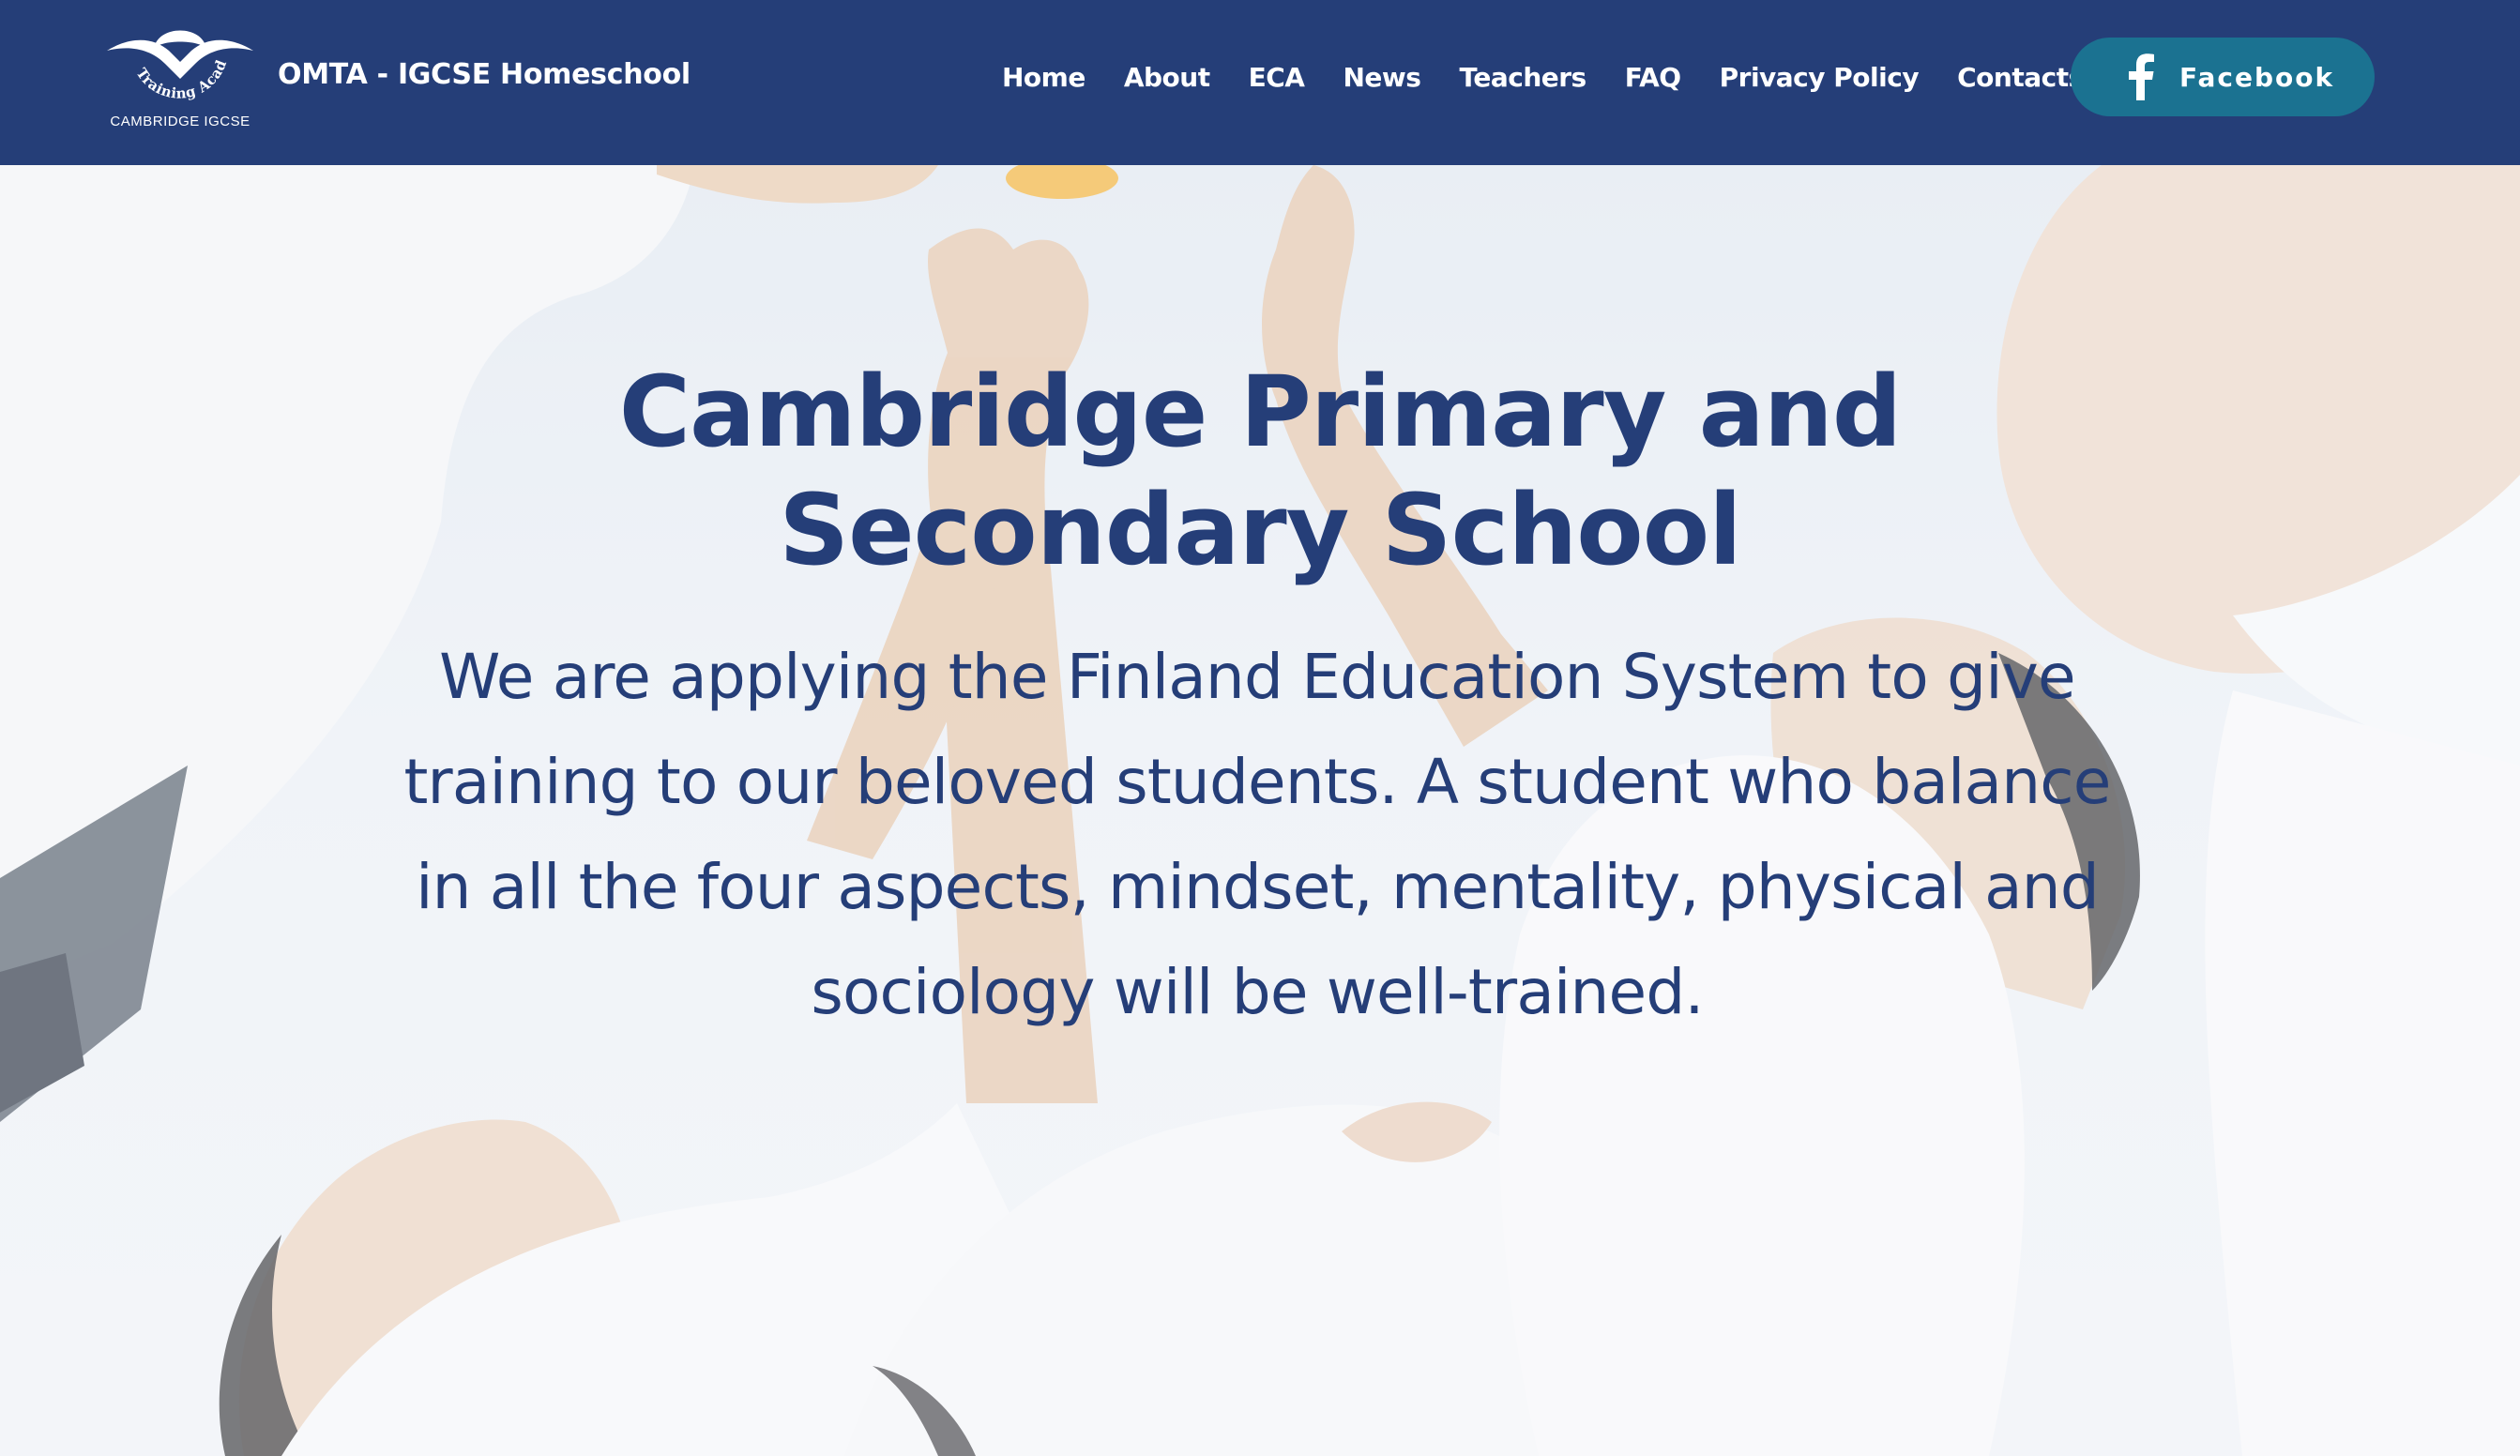  What do you see at coordinates (1167, 77) in the screenshot?
I see `nav-about: About` at bounding box center [1167, 77].